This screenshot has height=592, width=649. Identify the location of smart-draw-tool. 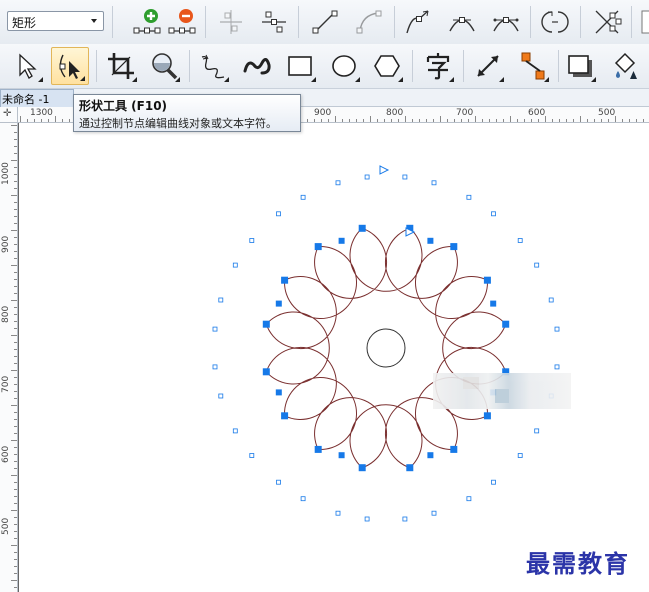
(257, 66).